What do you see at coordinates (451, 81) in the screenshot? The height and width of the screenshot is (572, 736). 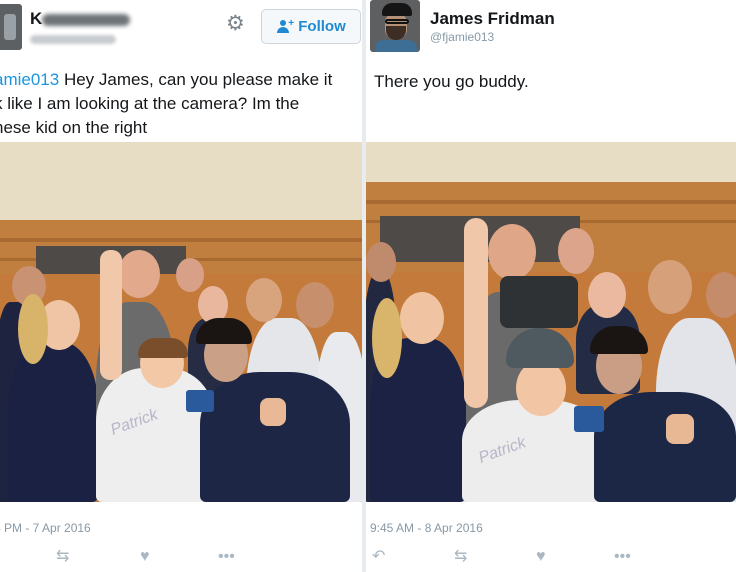 I see `tweet-text: There you go buddy.` at bounding box center [451, 81].